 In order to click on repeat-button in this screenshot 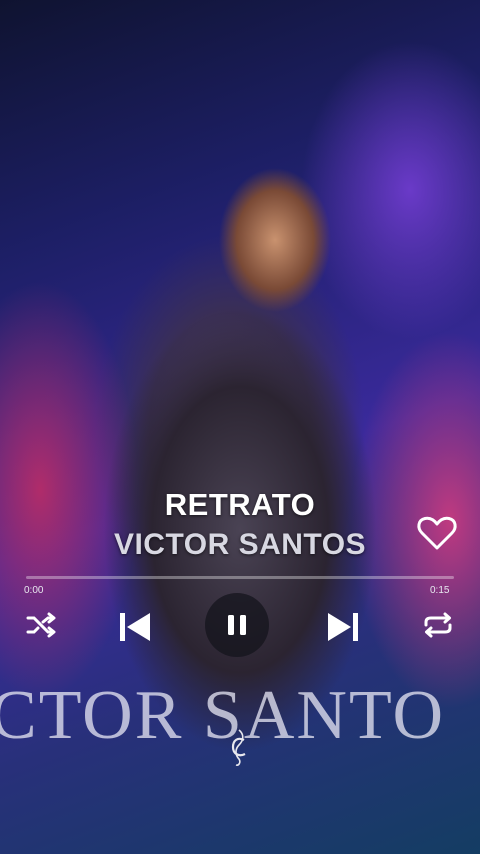, I will do `click(438, 625)`.